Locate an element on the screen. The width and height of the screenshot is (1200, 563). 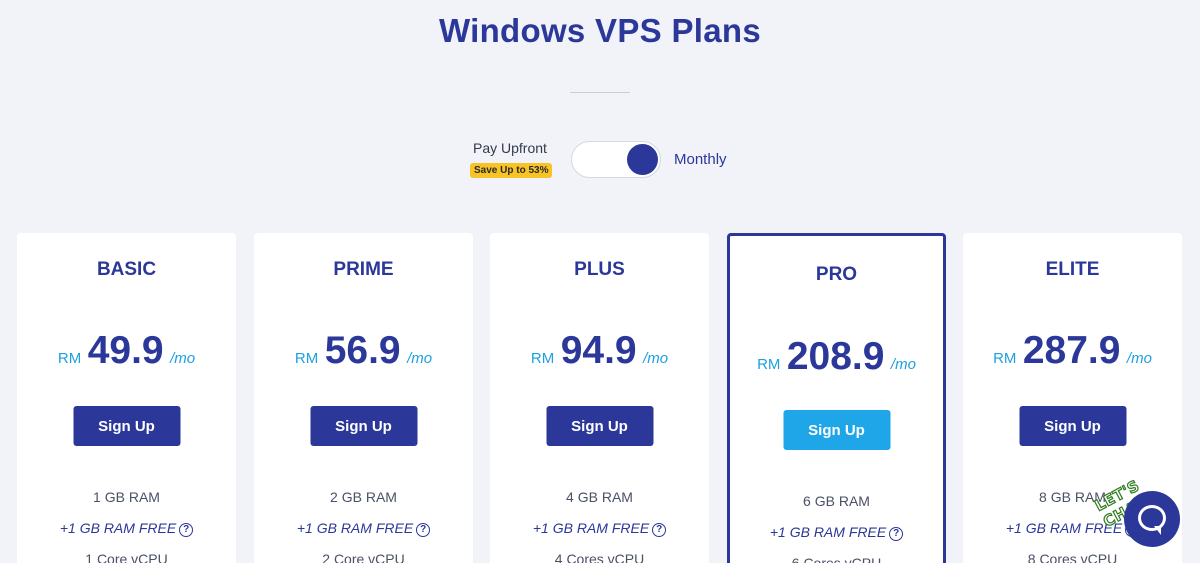
billing-toggle-group: Pay Upfront Save Up to 53% Monthly is located at coordinates (600, 160).